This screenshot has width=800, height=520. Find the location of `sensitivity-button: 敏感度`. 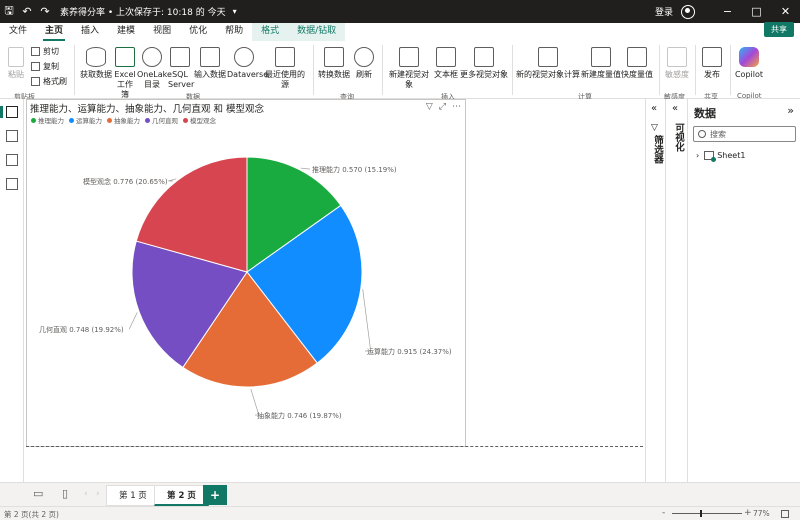

sensitivity-button: 敏感度 is located at coordinates (677, 63).